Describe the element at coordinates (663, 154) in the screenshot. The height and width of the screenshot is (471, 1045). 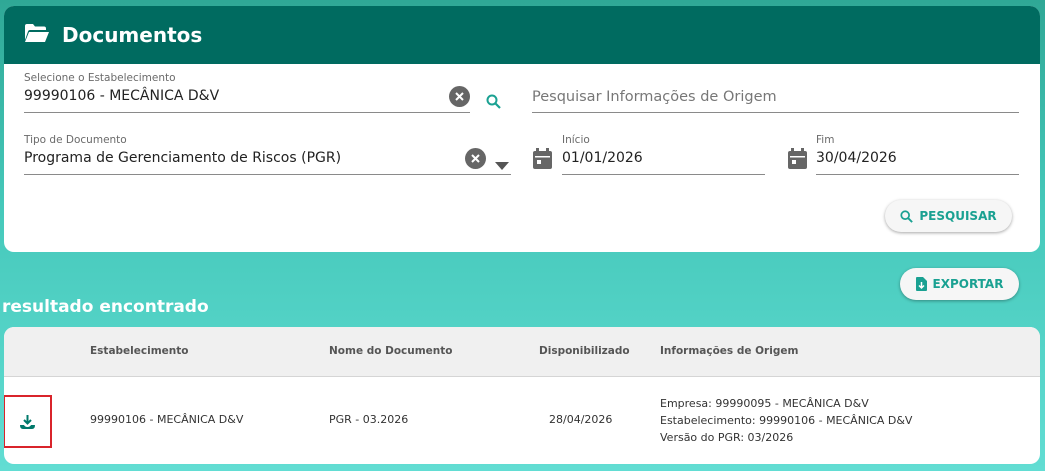
I see `start-date-field: Início 01/01/2026` at that location.